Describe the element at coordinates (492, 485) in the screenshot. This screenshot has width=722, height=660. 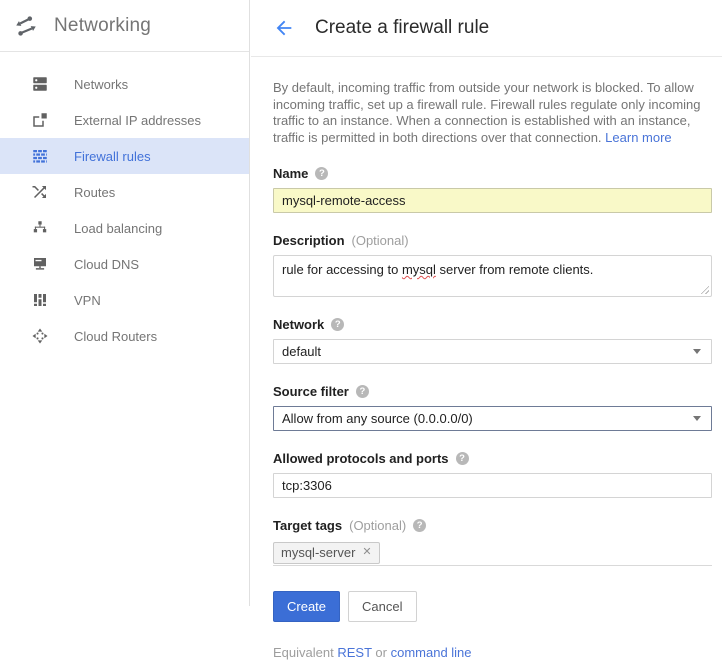
I see `protocols-input` at that location.